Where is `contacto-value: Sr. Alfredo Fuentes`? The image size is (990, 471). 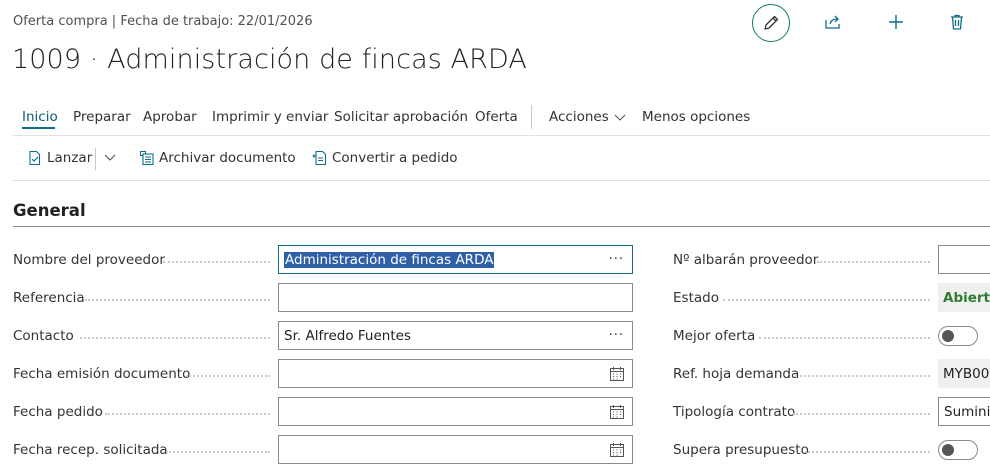 contacto-value: Sr. Alfredo Fuentes is located at coordinates (347, 335).